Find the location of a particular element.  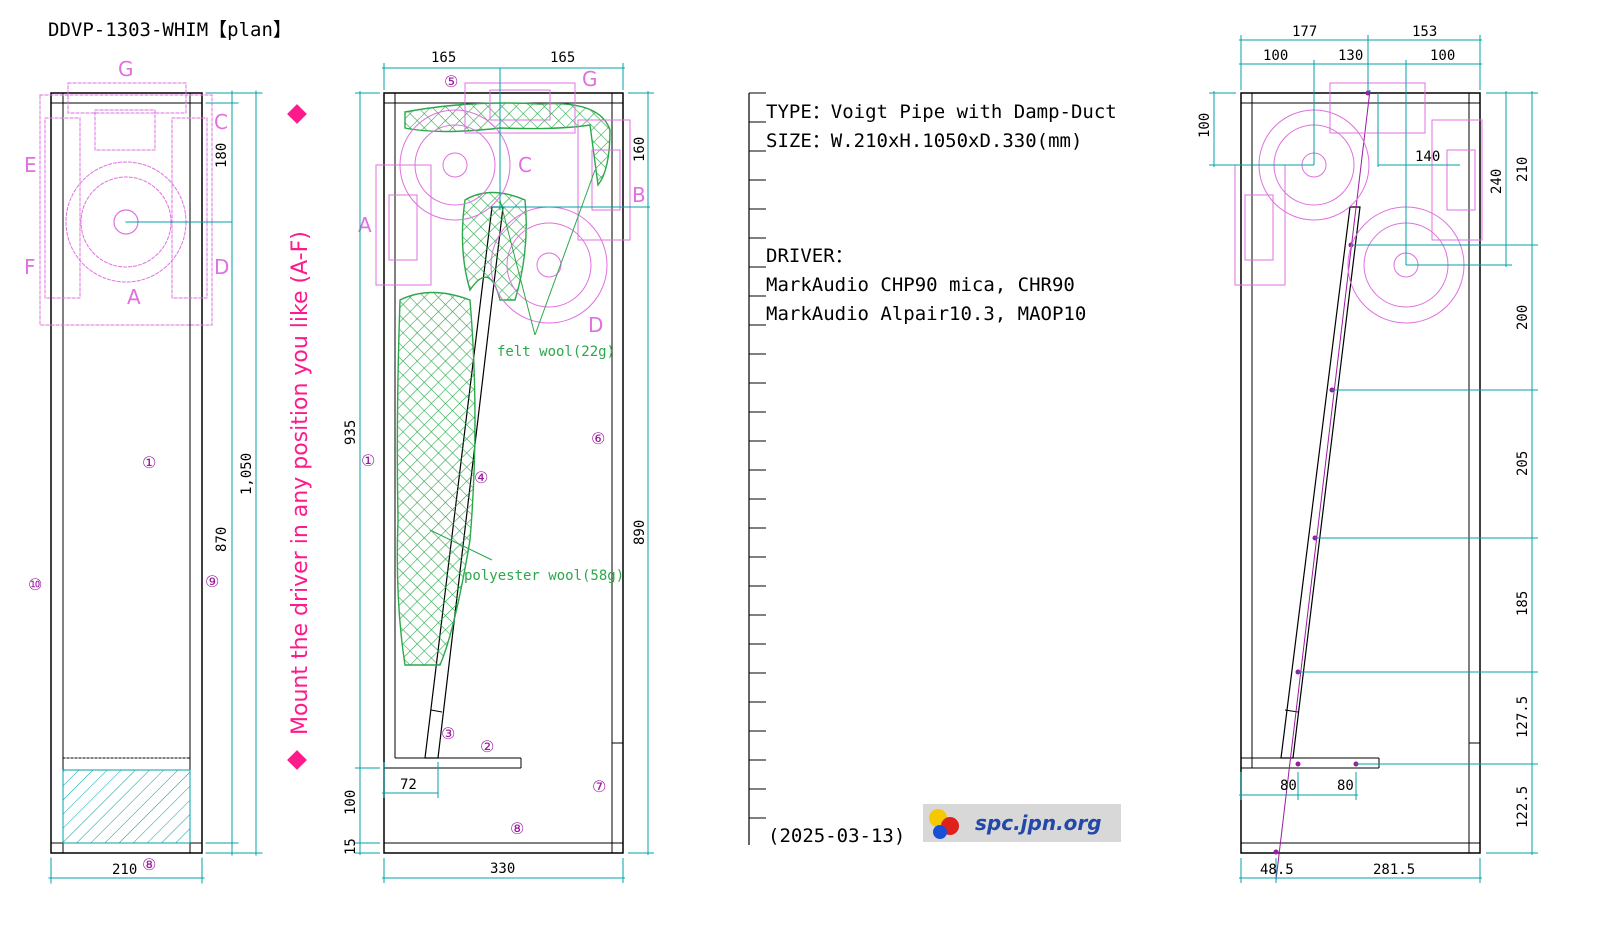

detail-dim-281: 281.5 is located at coordinates (1394, 870).